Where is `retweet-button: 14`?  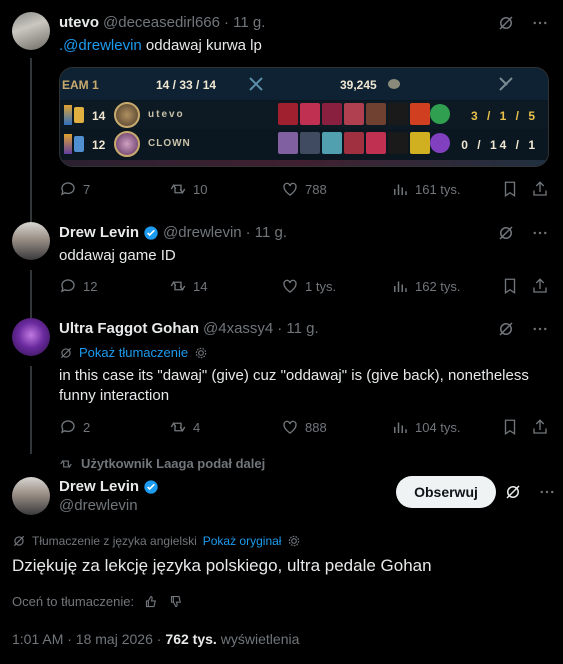
retweet-button: 14 is located at coordinates (188, 286).